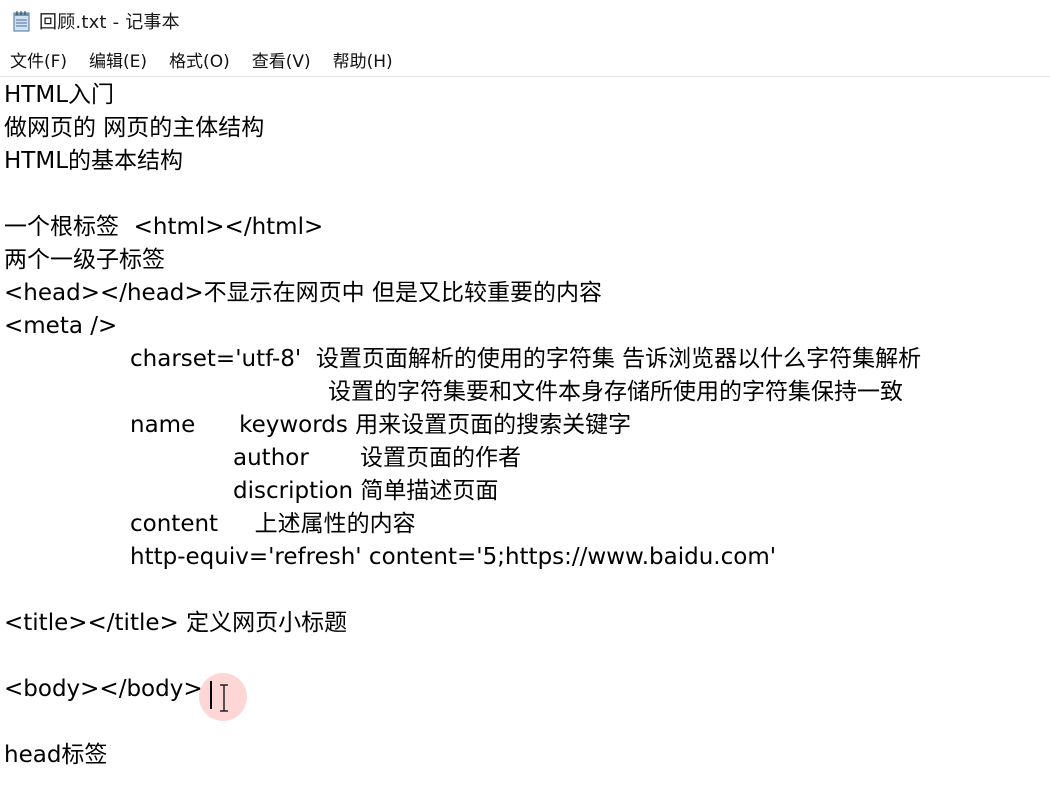  Describe the element at coordinates (615, 392) in the screenshot. I see `editor-line: 设置的字符集要和文件本身存储所使用的字符集保持一致` at that location.